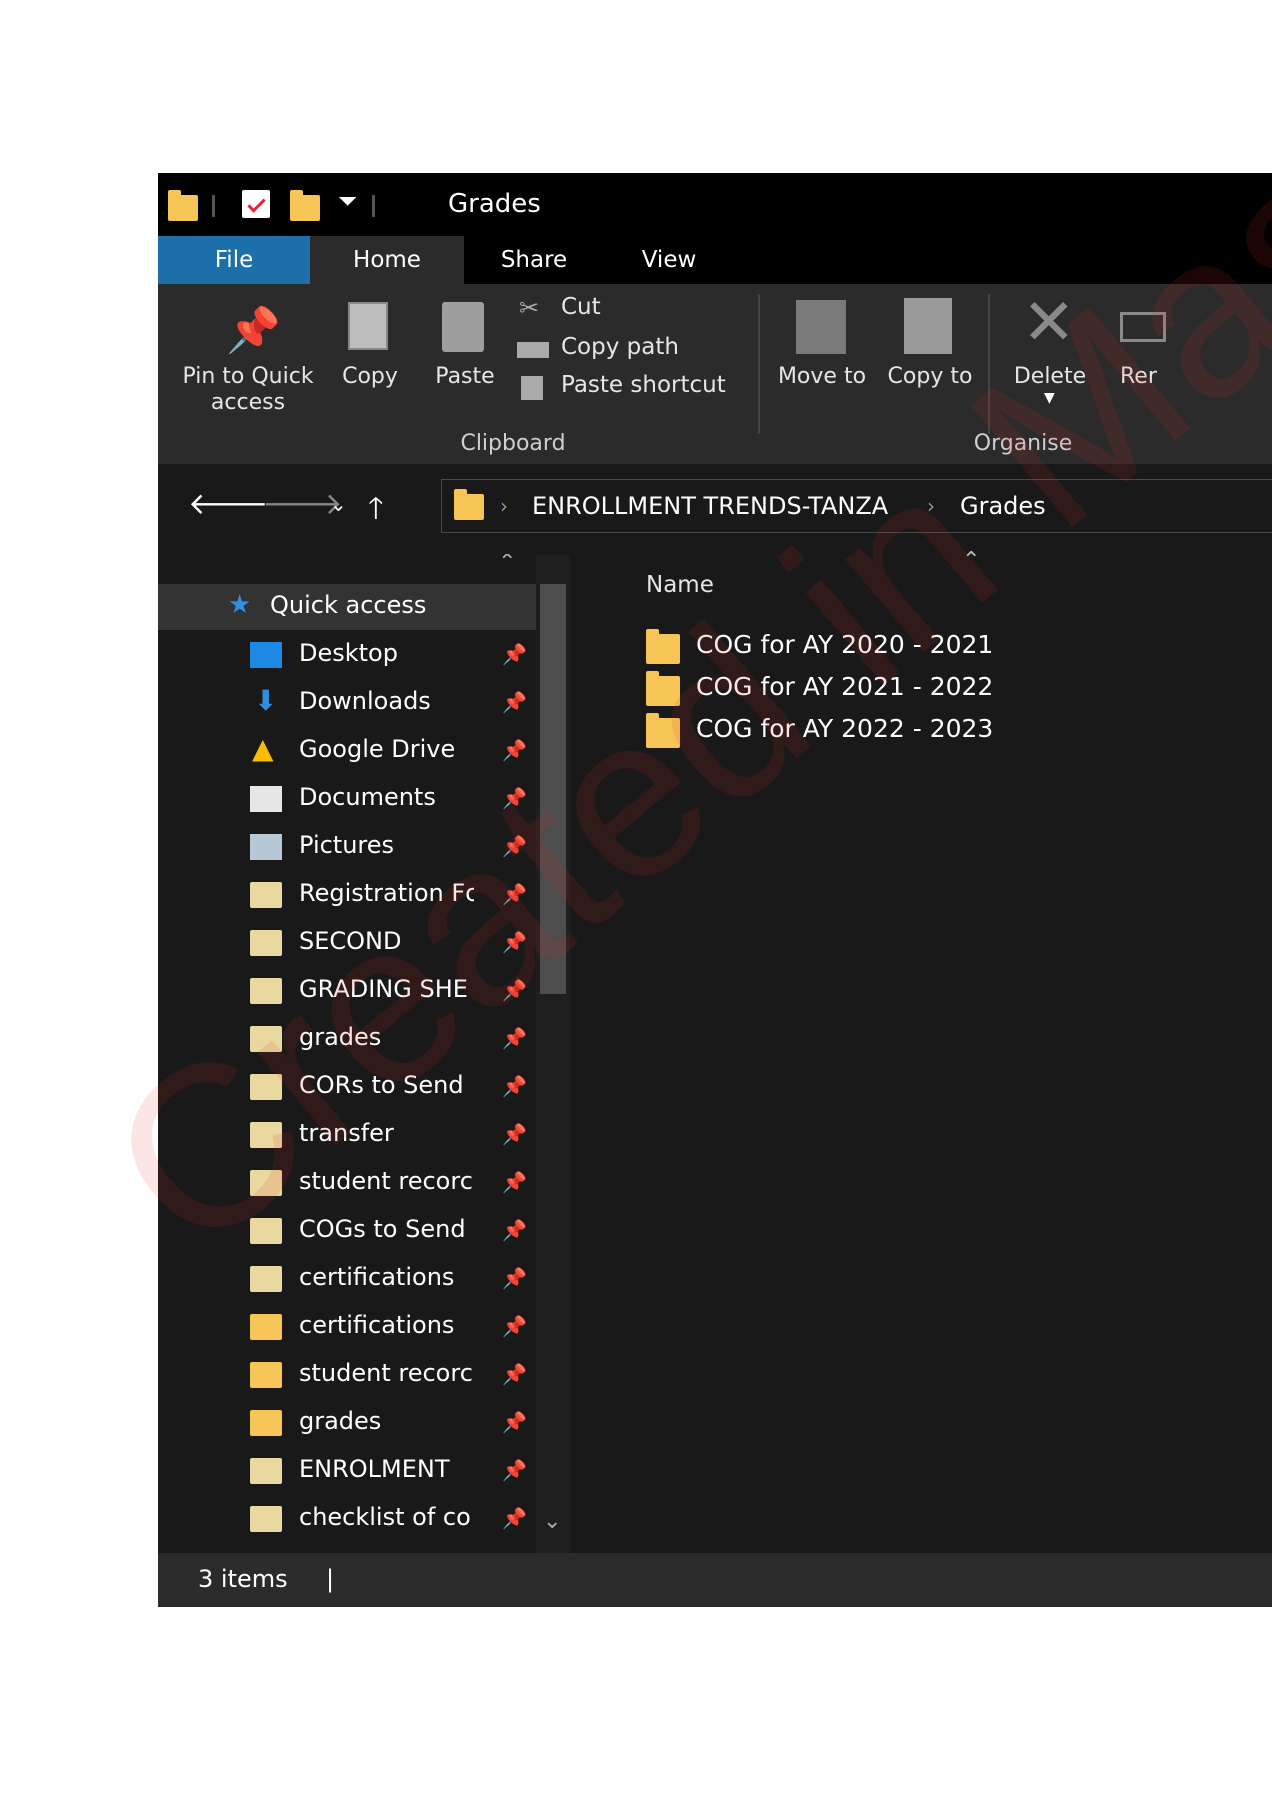  What do you see at coordinates (370, 359) in the screenshot?
I see `copy-button: Copy` at bounding box center [370, 359].